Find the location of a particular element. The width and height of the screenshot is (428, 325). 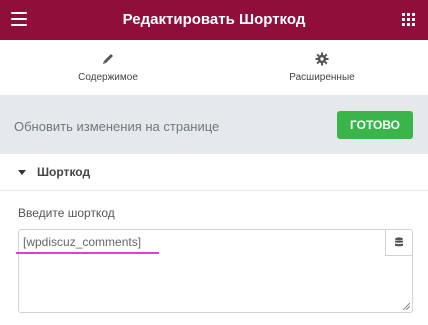

tab-content: Содержимое is located at coordinates (108, 67).